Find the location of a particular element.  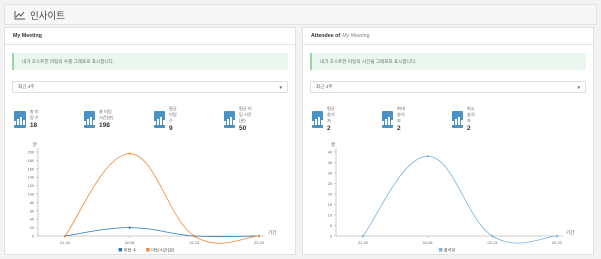

y-tick-label: 30 is located at coordinates (330, 174).